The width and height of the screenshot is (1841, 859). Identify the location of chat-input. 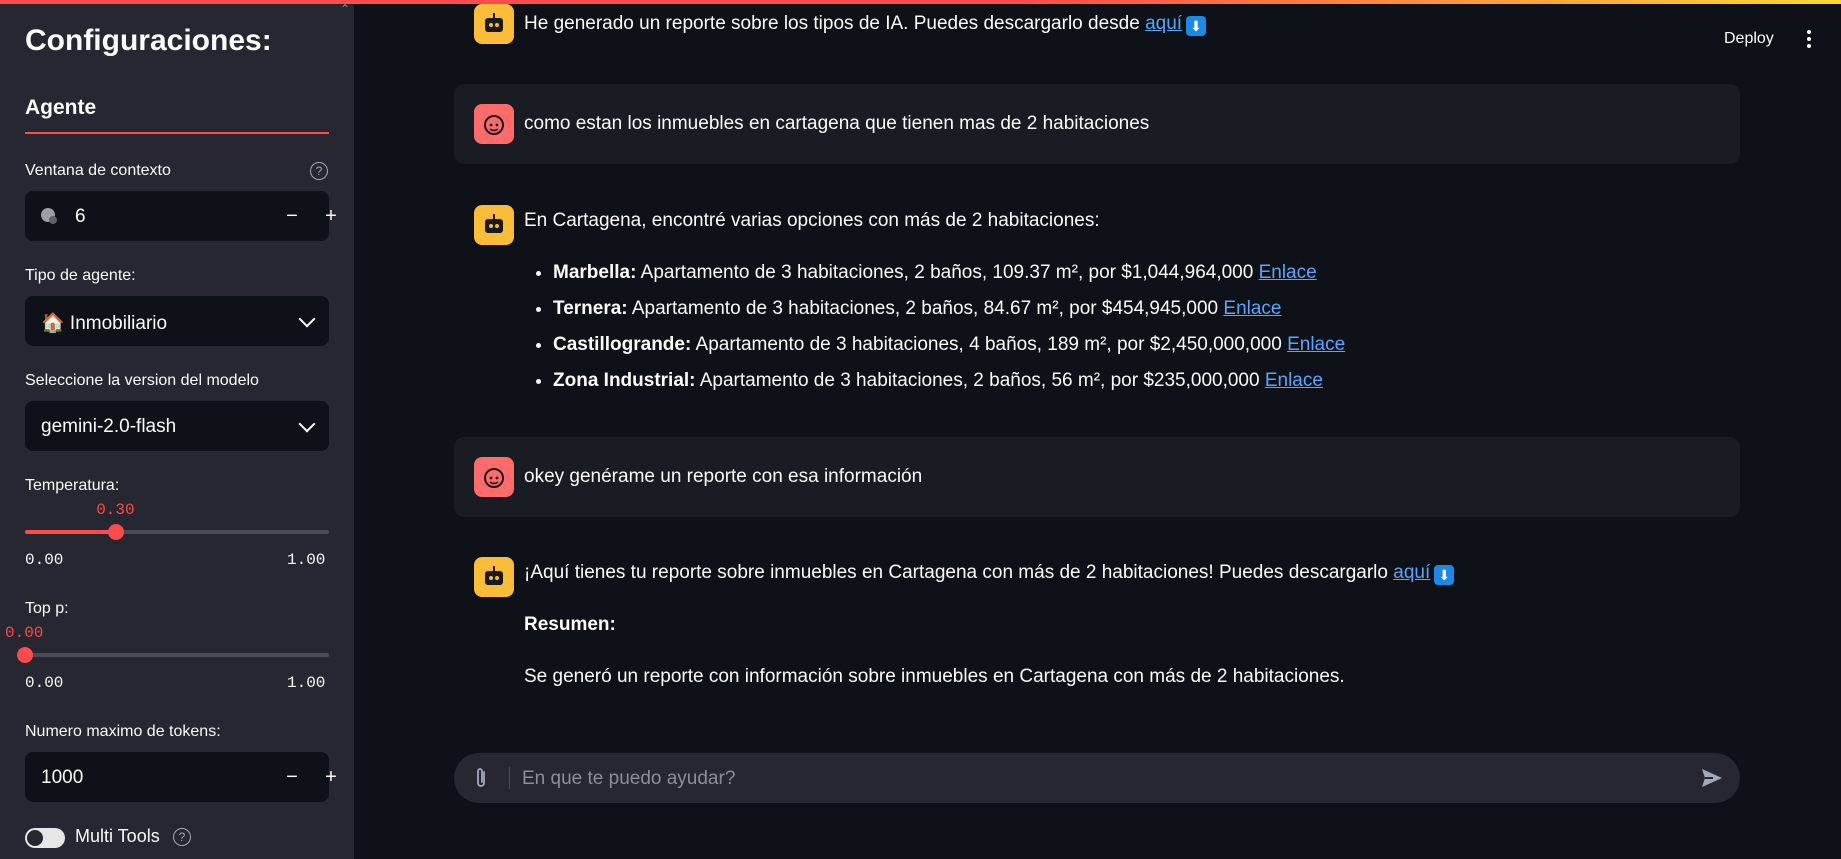
(1082, 779).